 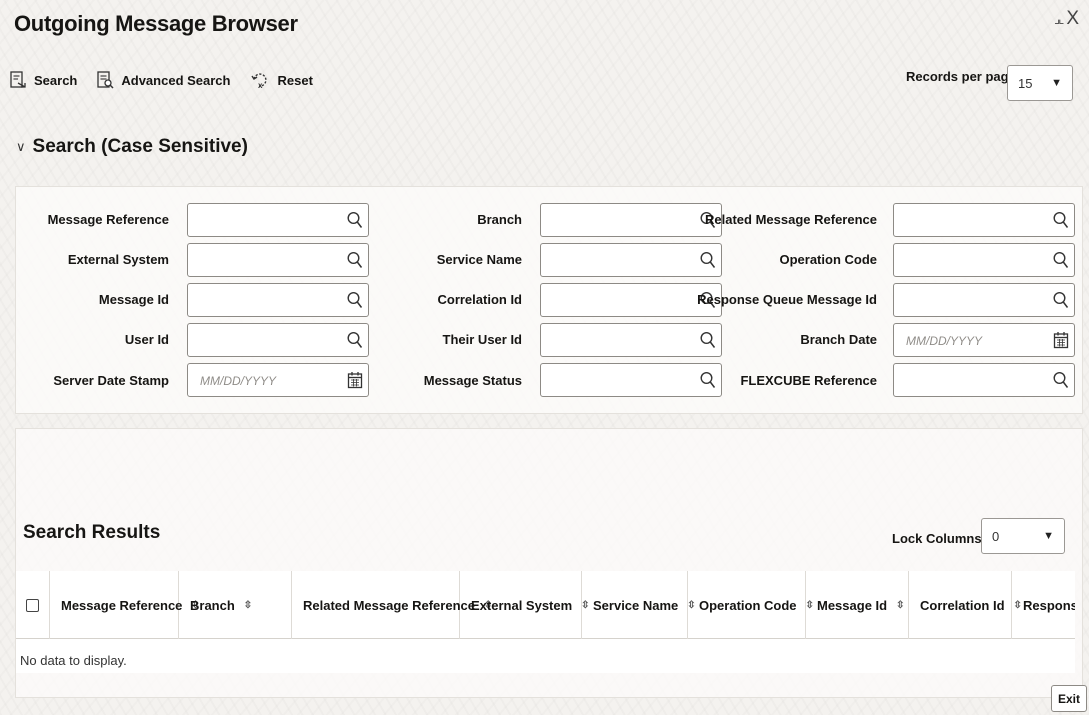 I want to click on search-doc-icon, so click(x=18, y=79).